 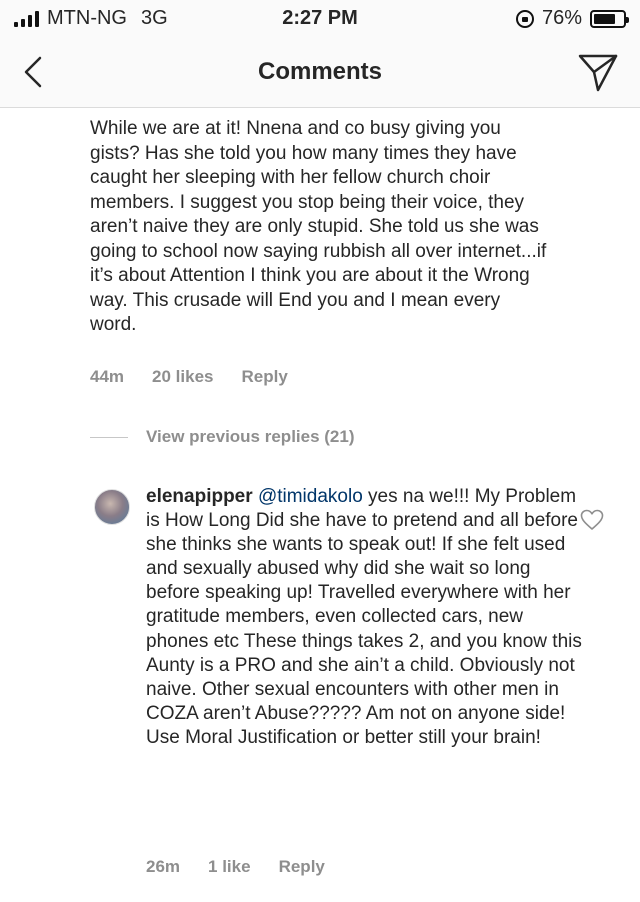 What do you see at coordinates (605, 18) in the screenshot?
I see `battery-fill` at bounding box center [605, 18].